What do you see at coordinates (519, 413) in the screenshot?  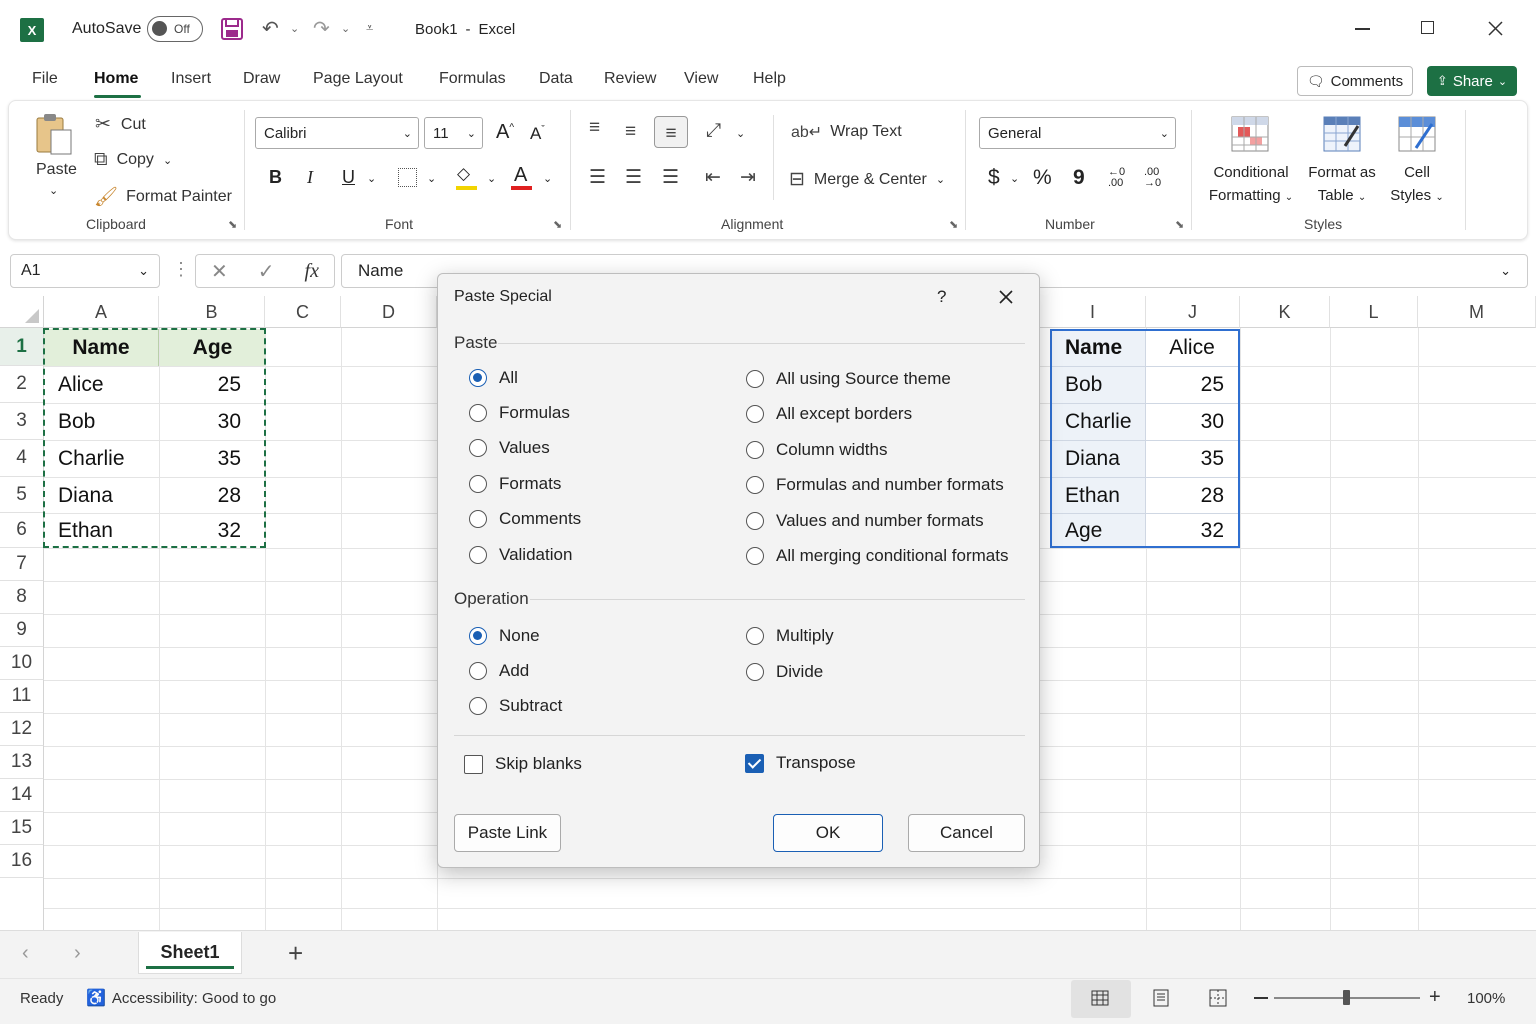 I see `paste-option-formulas: Formulas` at bounding box center [519, 413].